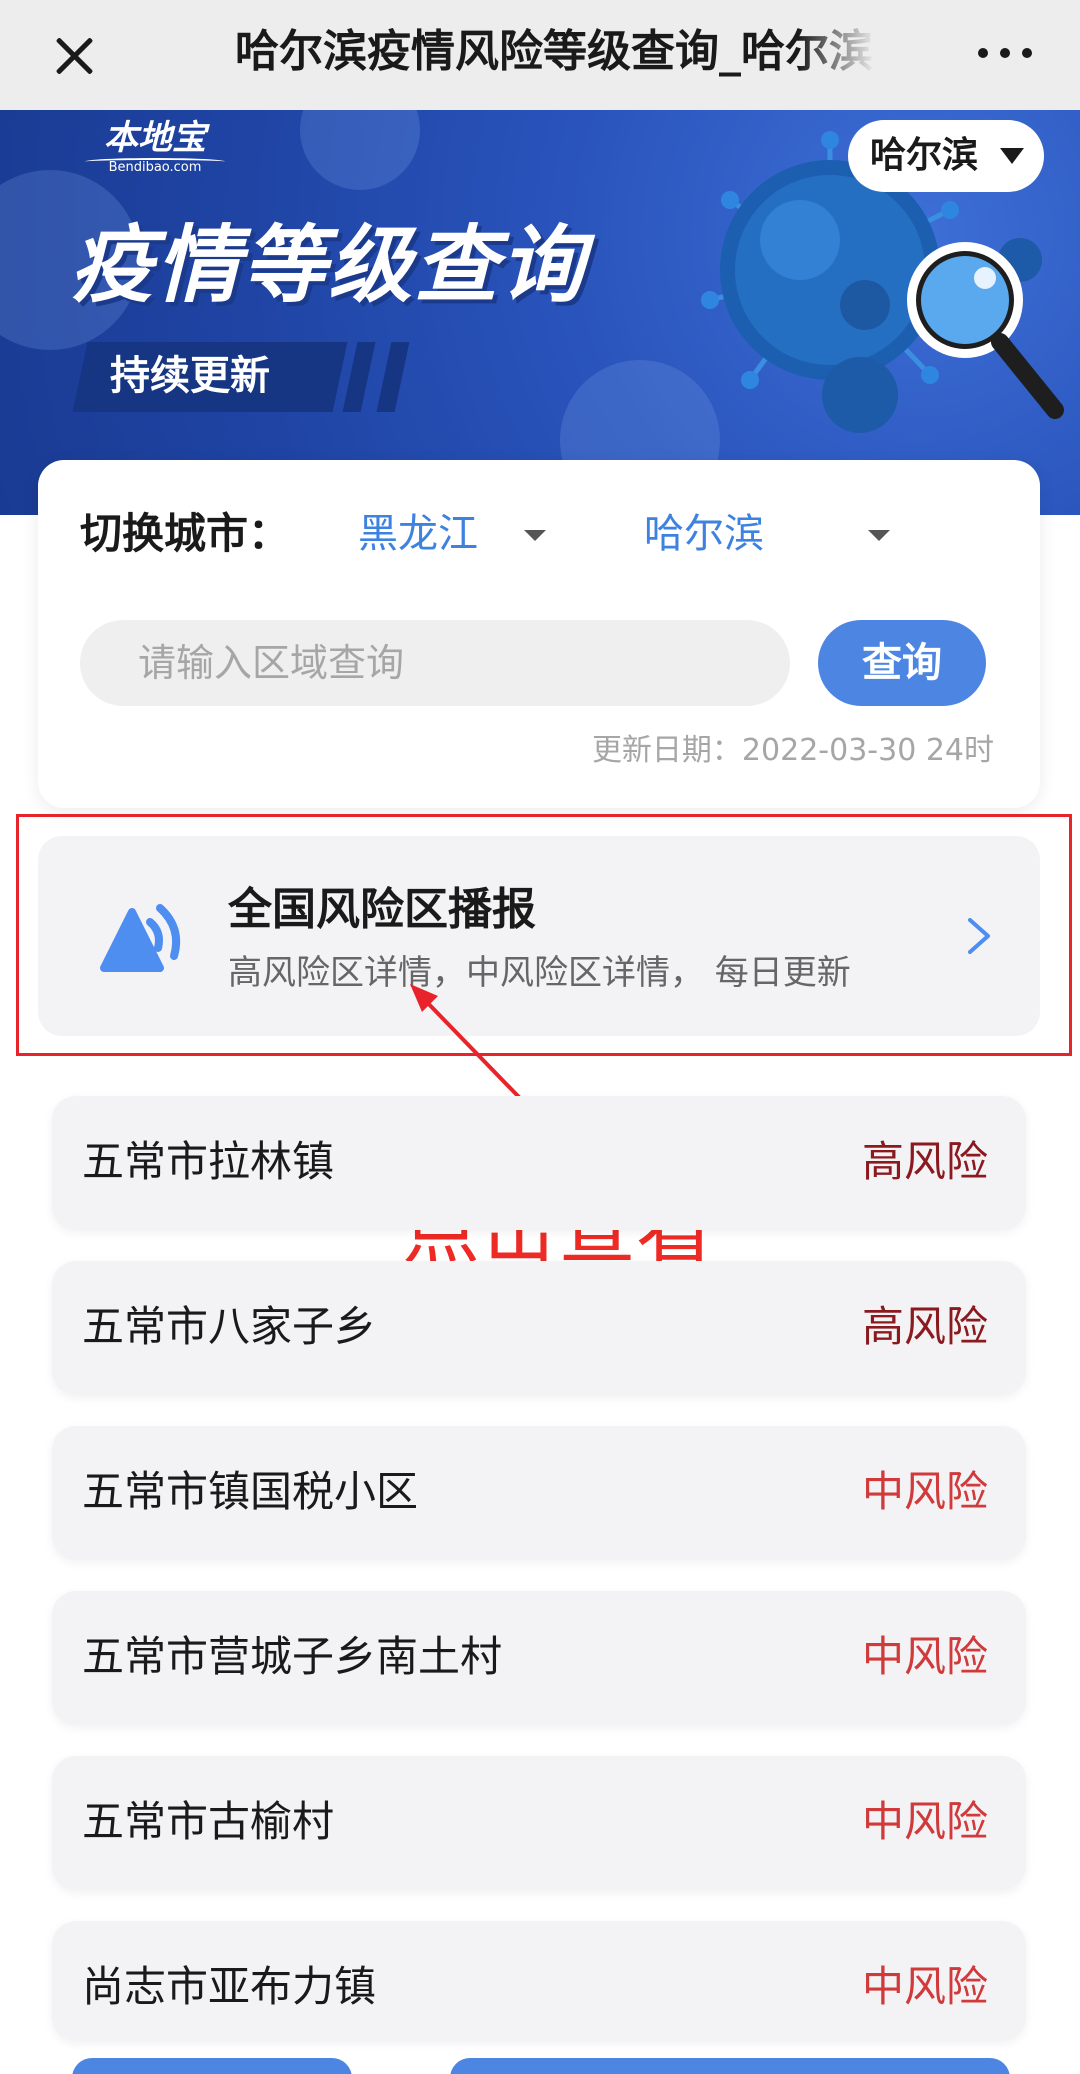 This screenshot has height=2074, width=1080. Describe the element at coordinates (381, 377) in the screenshot. I see `banner-stripes` at that location.